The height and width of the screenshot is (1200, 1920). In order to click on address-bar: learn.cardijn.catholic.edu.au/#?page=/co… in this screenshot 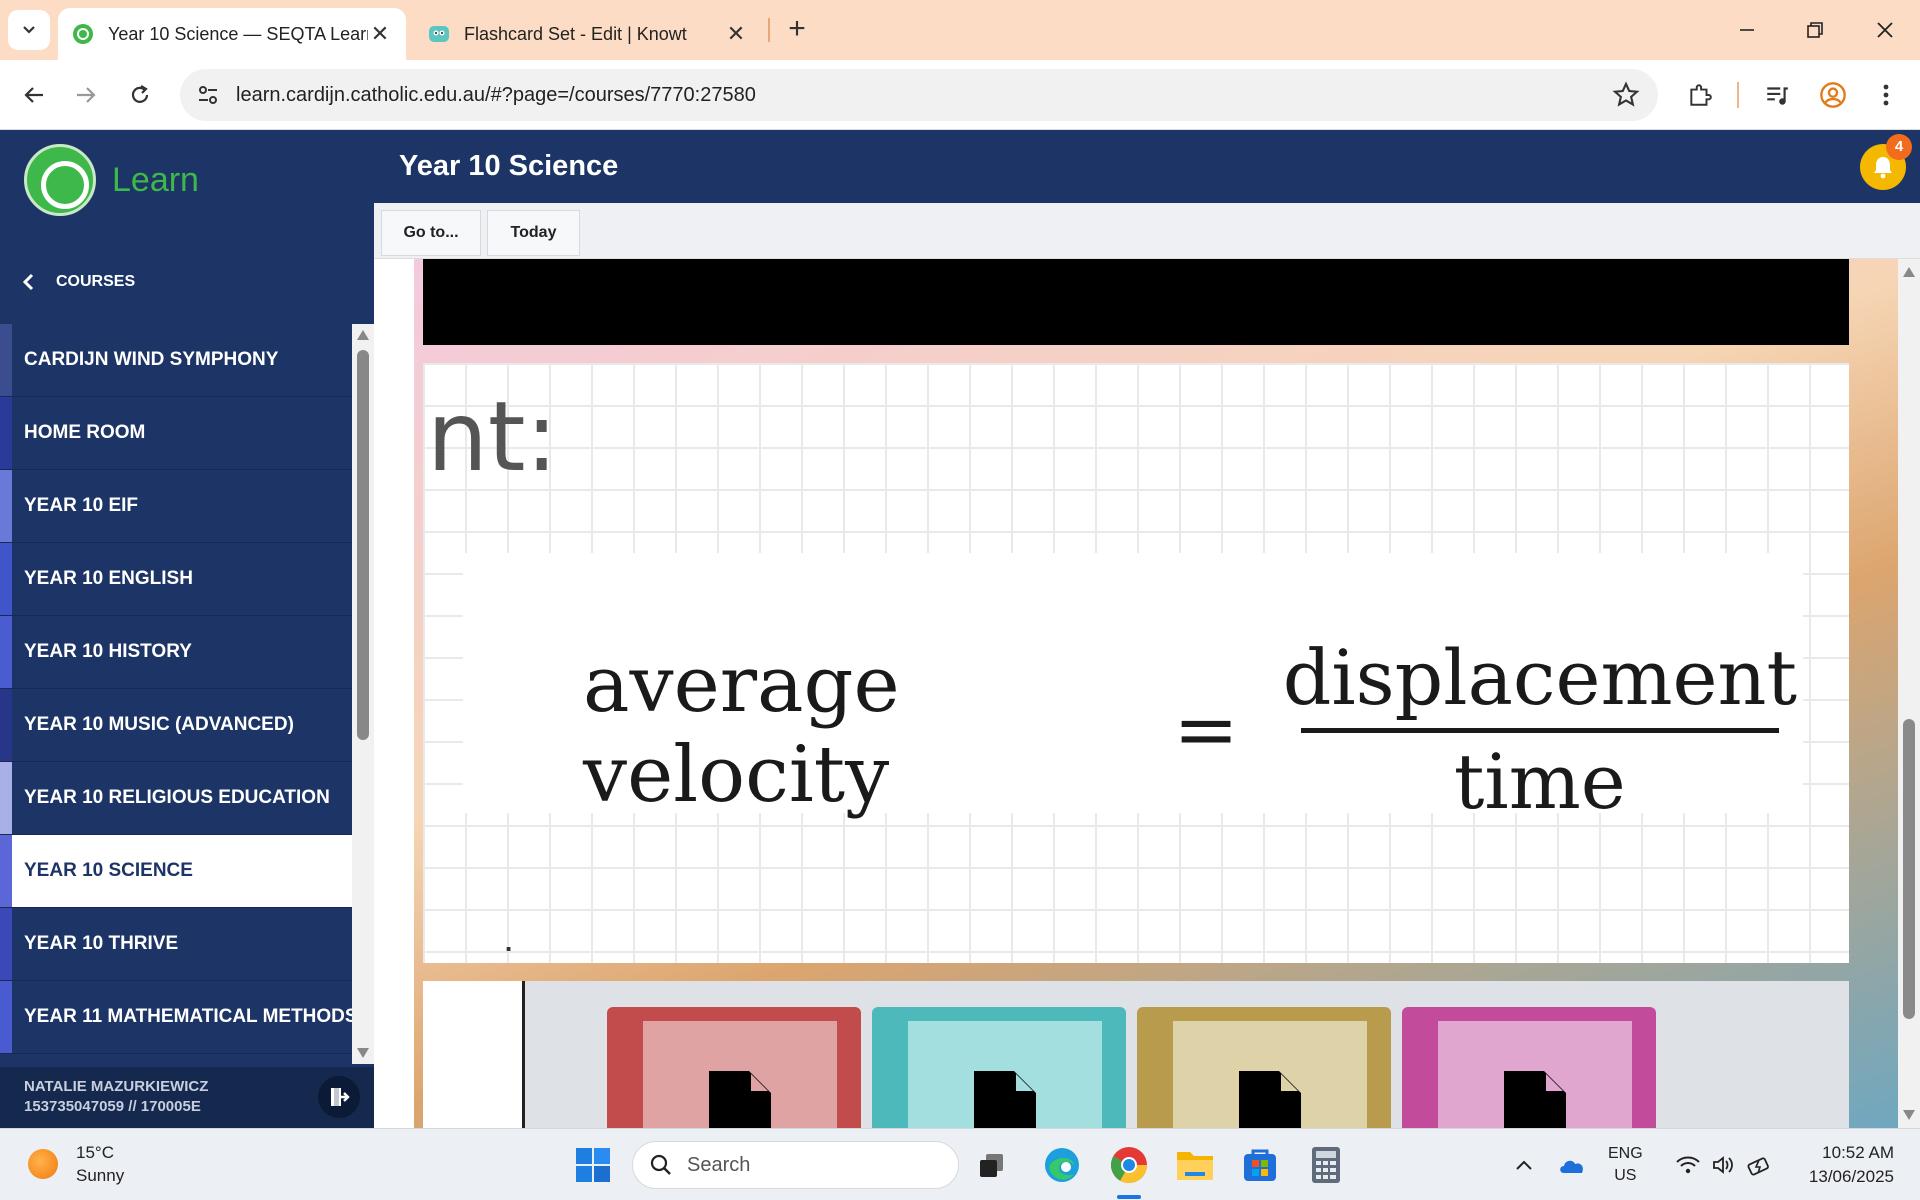, I will do `click(919, 95)`.